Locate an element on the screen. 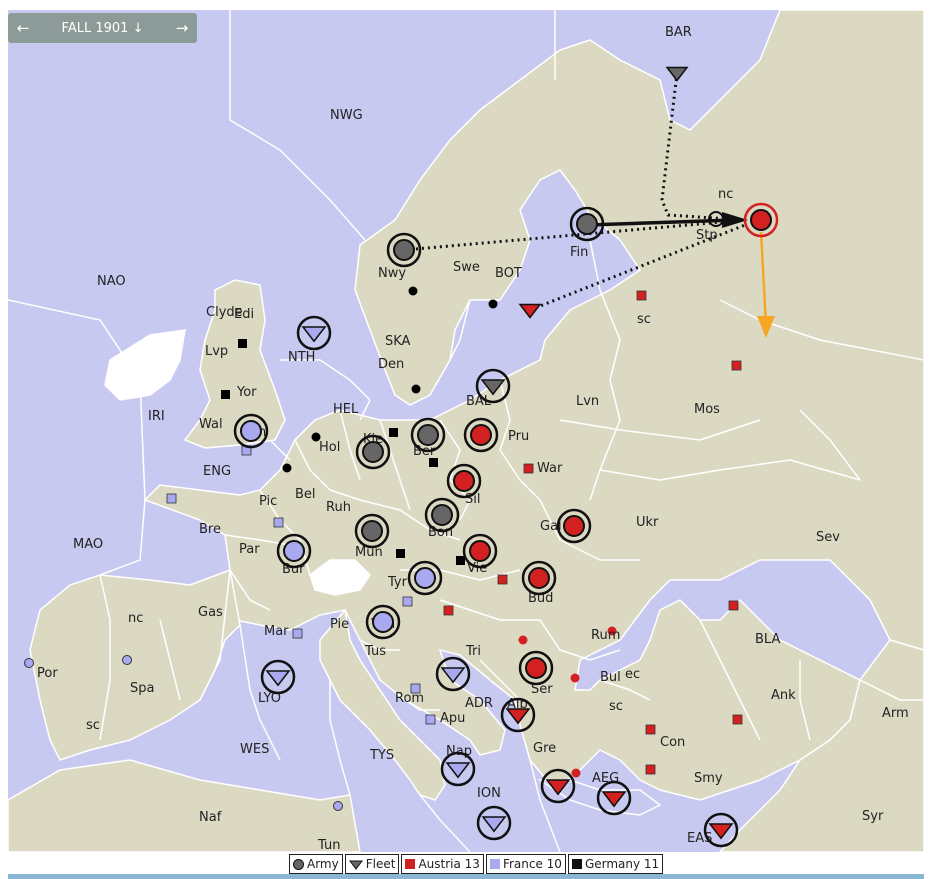 This screenshot has height=879, width=947. province-label: BAR is located at coordinates (678, 32).